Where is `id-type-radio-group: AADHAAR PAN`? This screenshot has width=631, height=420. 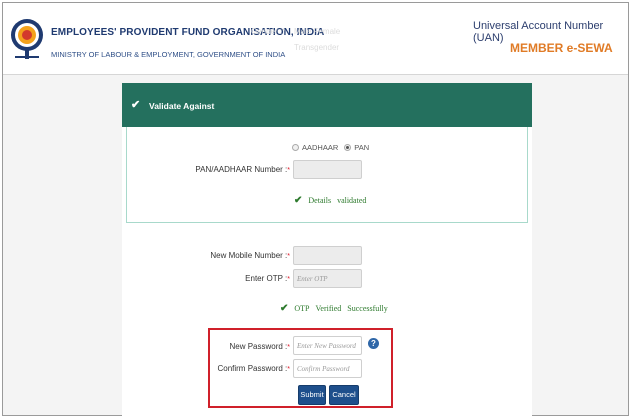
id-type-radio-group: AADHAAR PAN is located at coordinates (330, 147).